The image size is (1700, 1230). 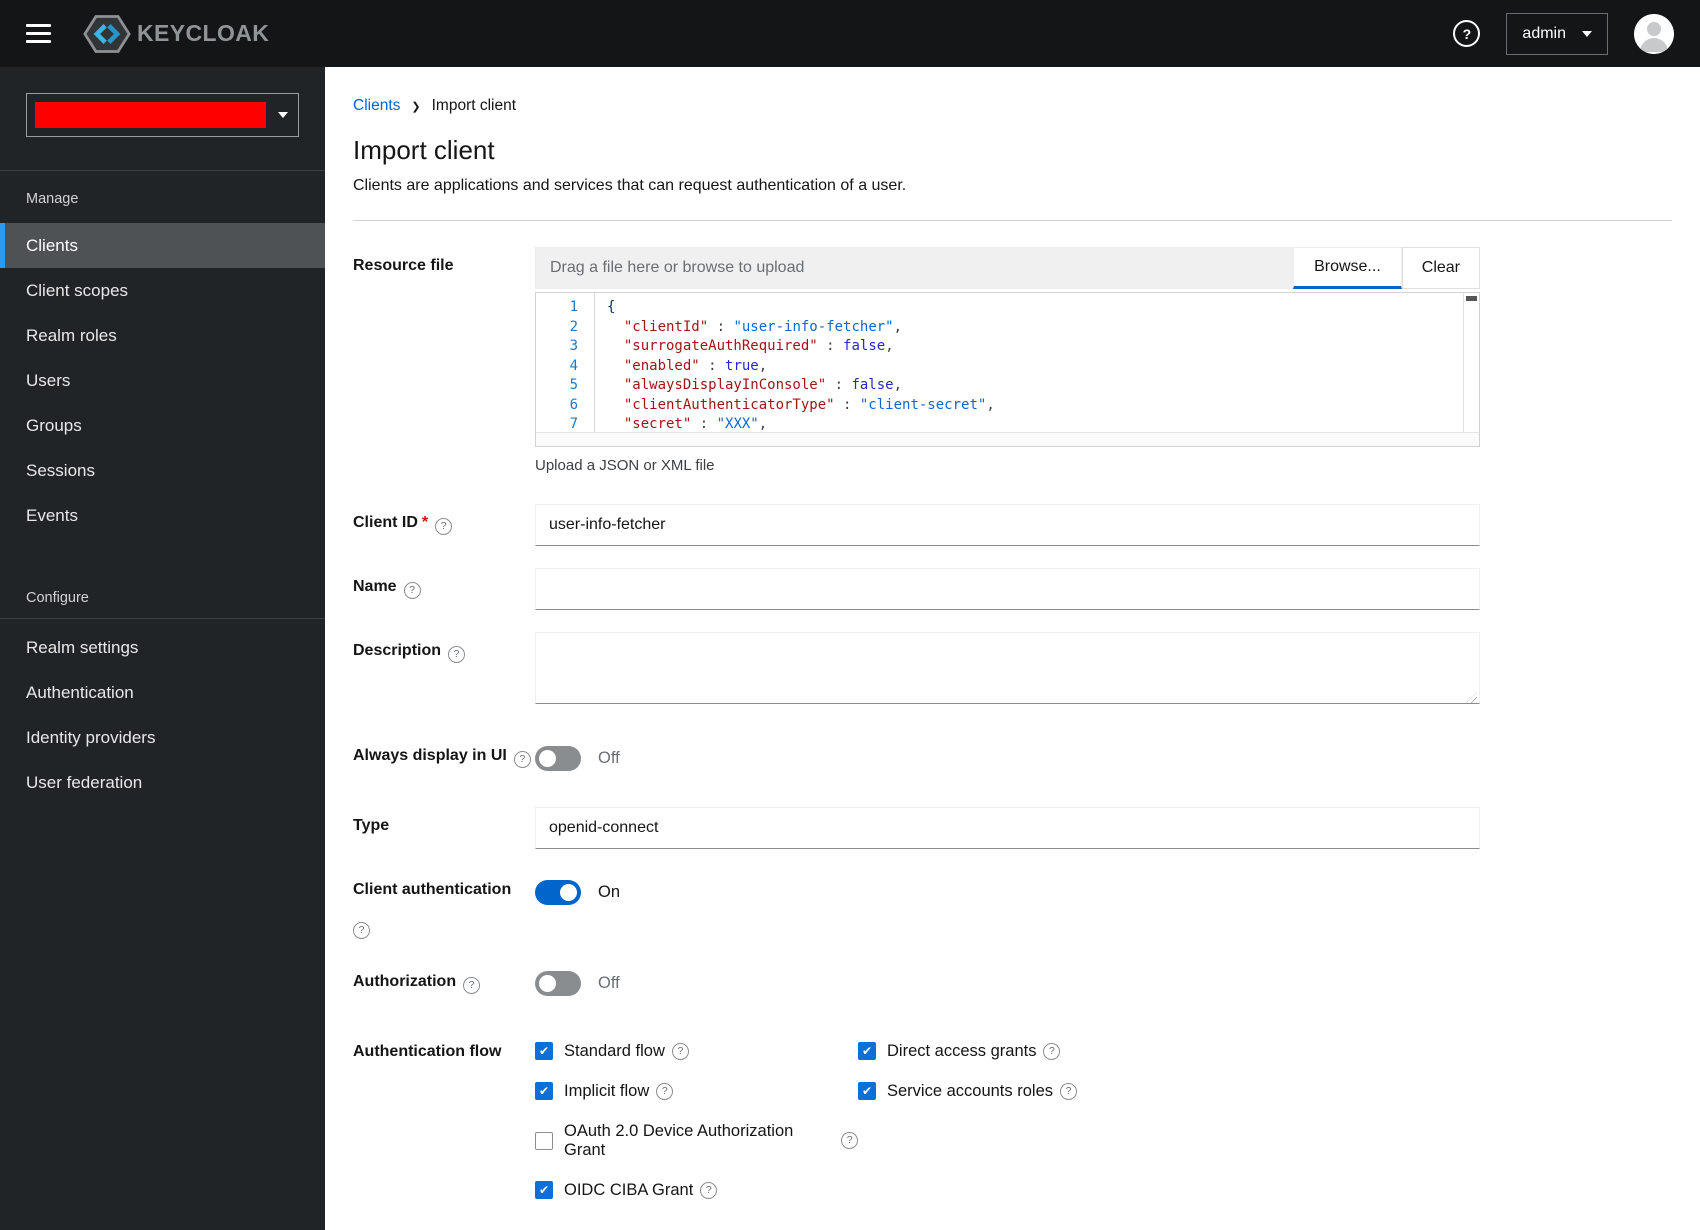 What do you see at coordinates (696, 1051) in the screenshot?
I see `checkbox-cell: Standard flow` at bounding box center [696, 1051].